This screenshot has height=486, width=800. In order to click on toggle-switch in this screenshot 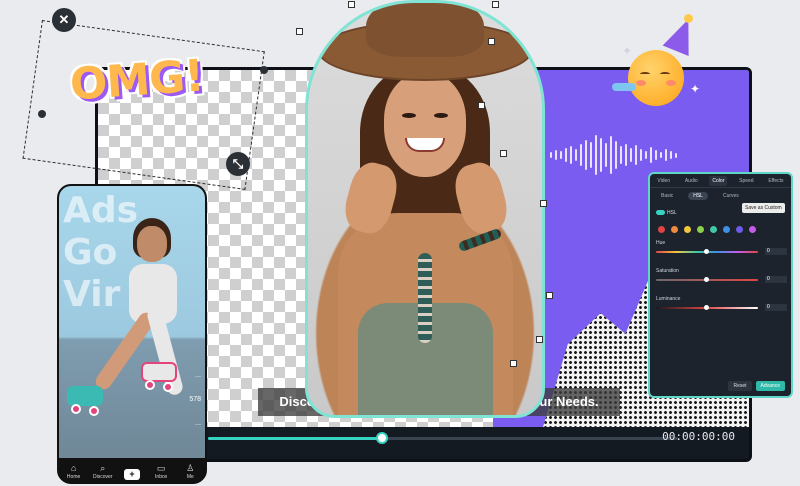, I will do `click(660, 213)`.